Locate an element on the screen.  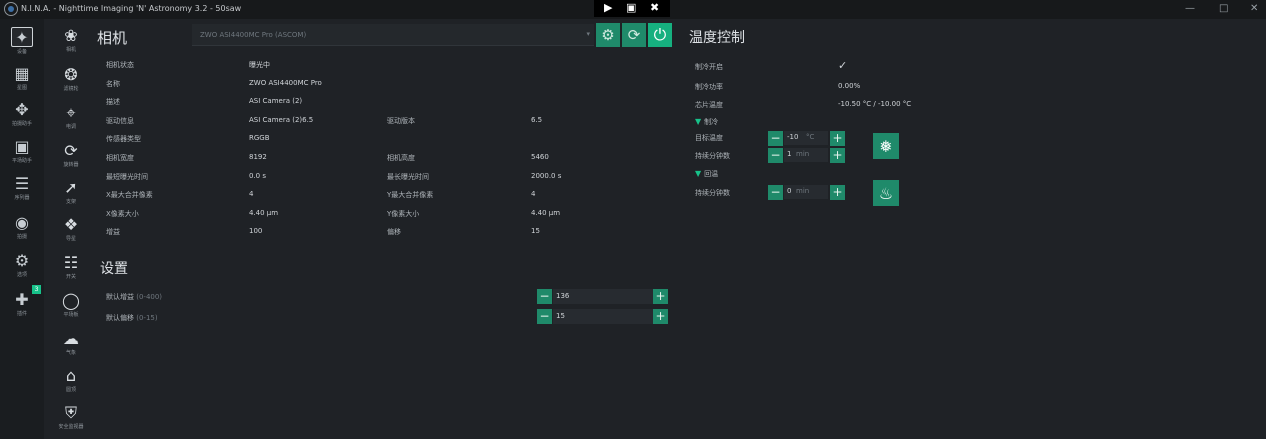
device-settings-button: ⚙ is located at coordinates (608, 35).